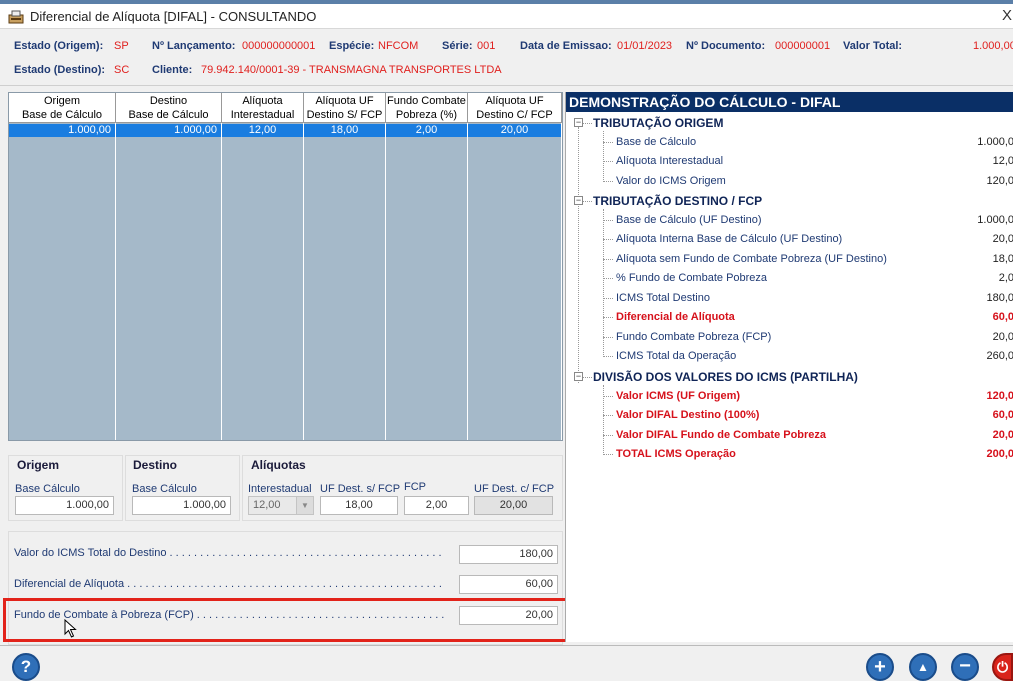  I want to click on lancamento-label: Nº Lançamento:, so click(194, 46).